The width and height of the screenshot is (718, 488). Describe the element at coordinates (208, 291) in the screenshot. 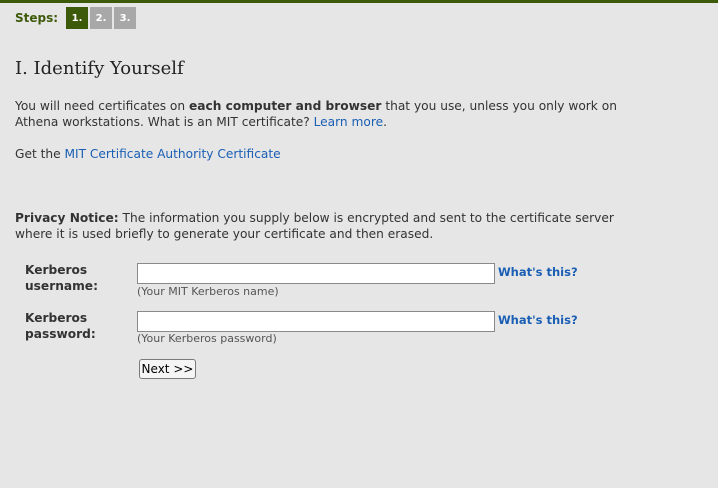

I see `username-hint: (Your MIT Kerberos name)` at that location.